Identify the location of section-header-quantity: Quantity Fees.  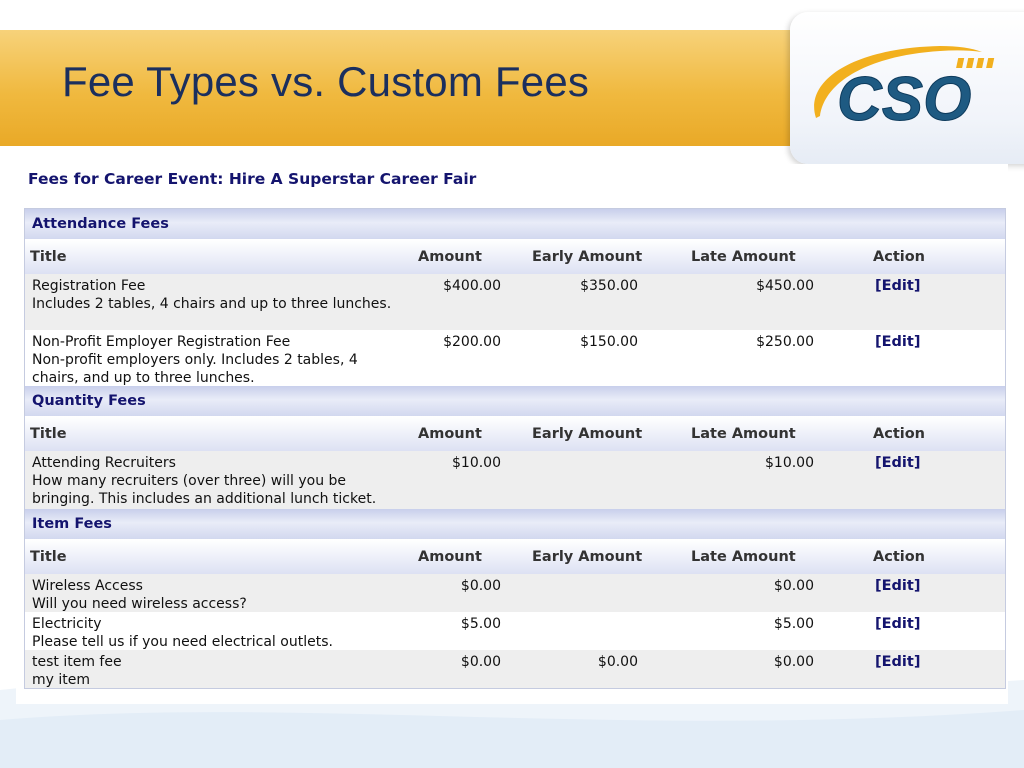
(515, 401).